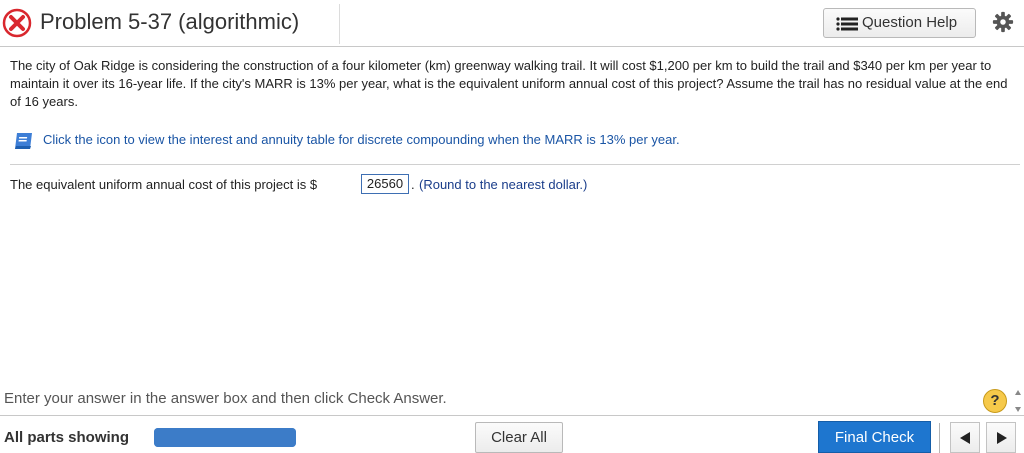 The image size is (1024, 453). What do you see at coordinates (910, 22) in the screenshot?
I see `question-help-label: Question Help` at bounding box center [910, 22].